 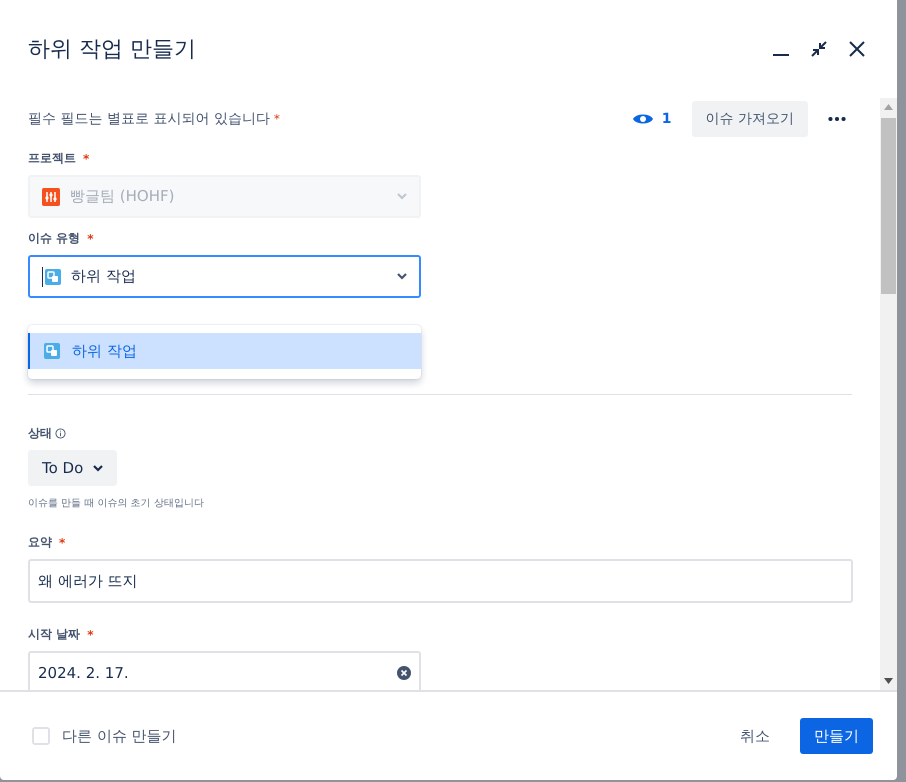 What do you see at coordinates (224, 670) in the screenshot?
I see `start-date-field: 2024. 2. 17.` at bounding box center [224, 670].